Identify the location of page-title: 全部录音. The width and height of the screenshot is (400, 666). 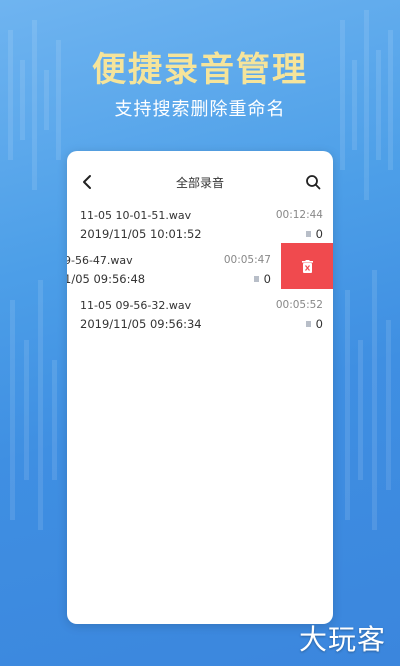
(199, 183).